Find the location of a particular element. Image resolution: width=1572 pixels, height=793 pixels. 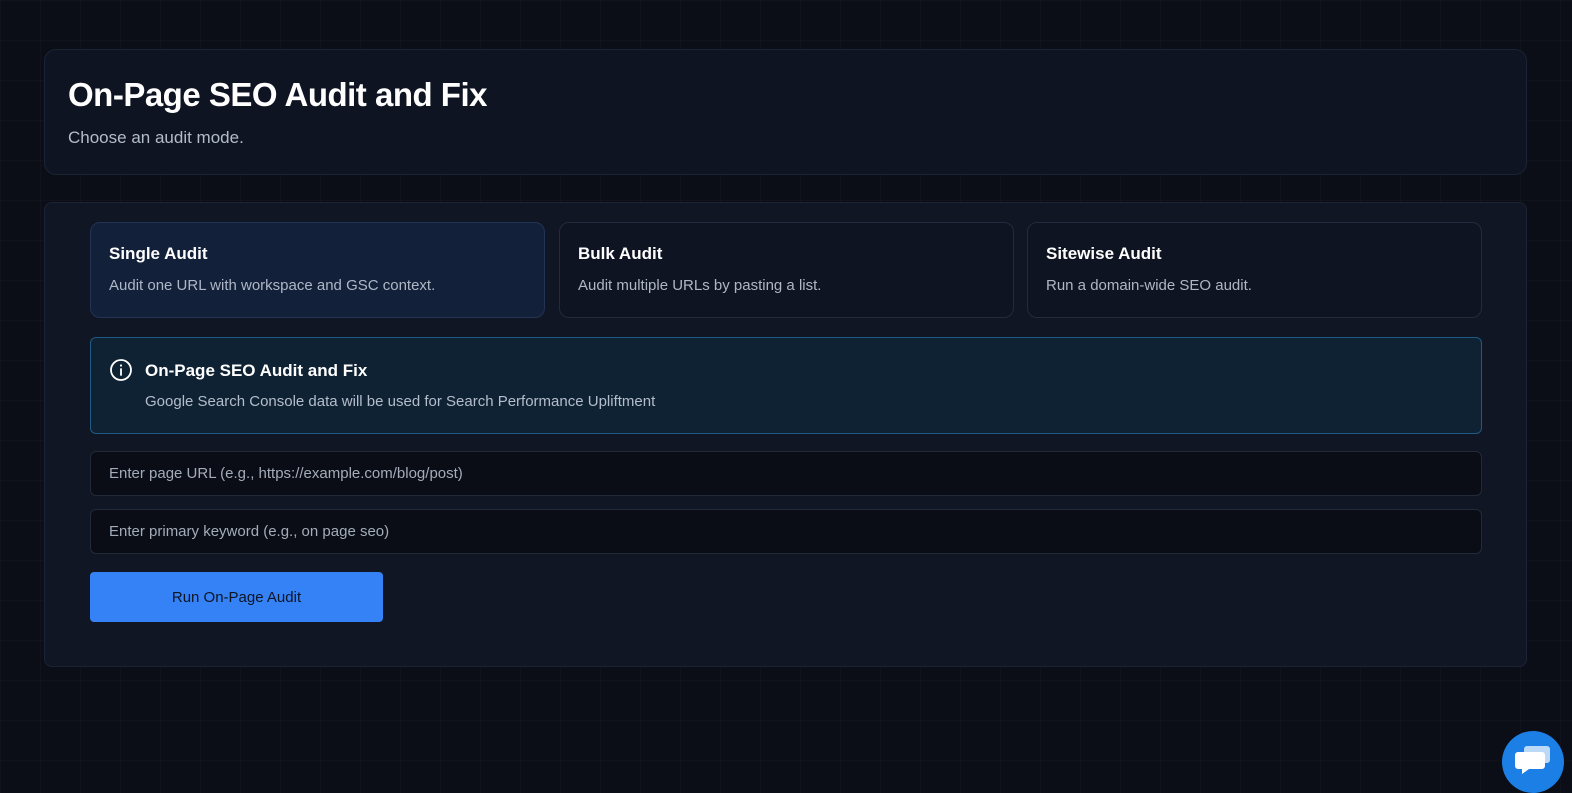

mode-card-title: Sitewise Audit is located at coordinates (1104, 253).